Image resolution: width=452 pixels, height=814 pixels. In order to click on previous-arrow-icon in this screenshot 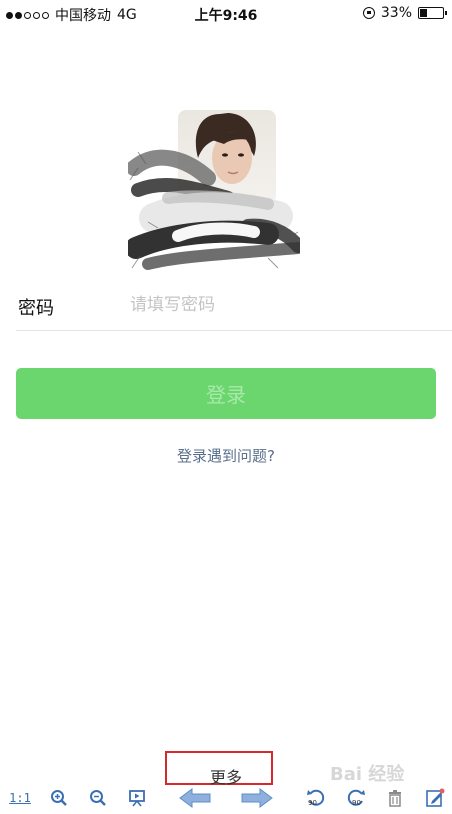, I will do `click(195, 798)`.